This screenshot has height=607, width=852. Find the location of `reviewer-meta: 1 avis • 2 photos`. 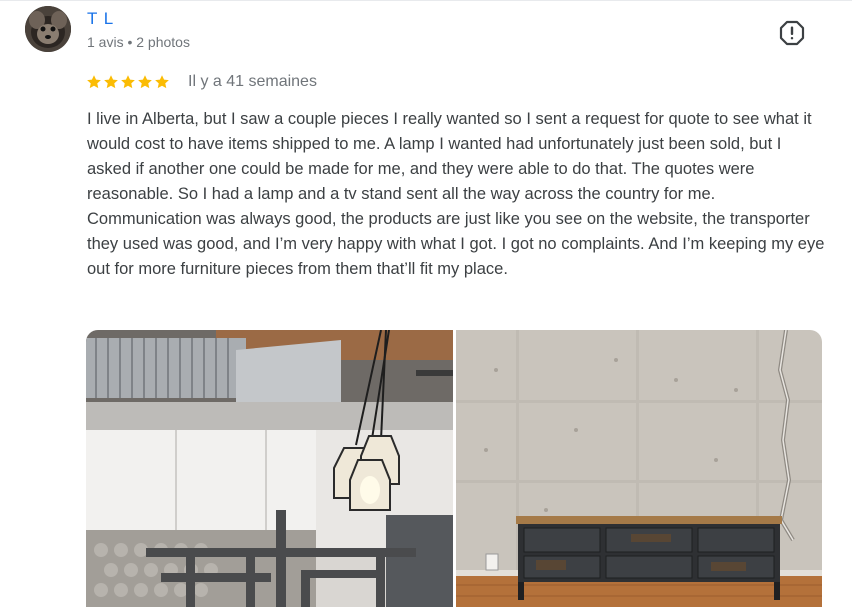

reviewer-meta: 1 avis • 2 photos is located at coordinates (138, 42).